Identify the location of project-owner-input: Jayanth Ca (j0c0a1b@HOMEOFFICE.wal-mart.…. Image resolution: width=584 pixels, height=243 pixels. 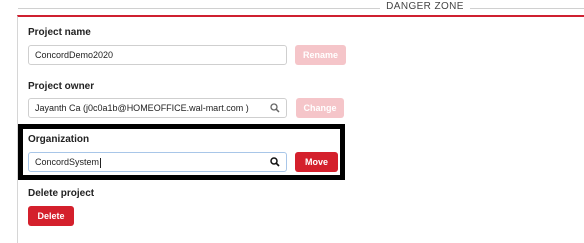
(157, 108).